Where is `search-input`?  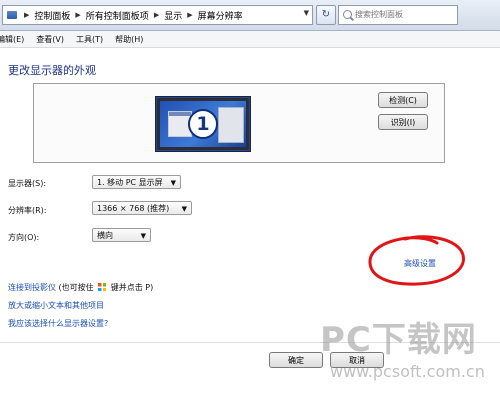 search-input is located at coordinates (397, 14).